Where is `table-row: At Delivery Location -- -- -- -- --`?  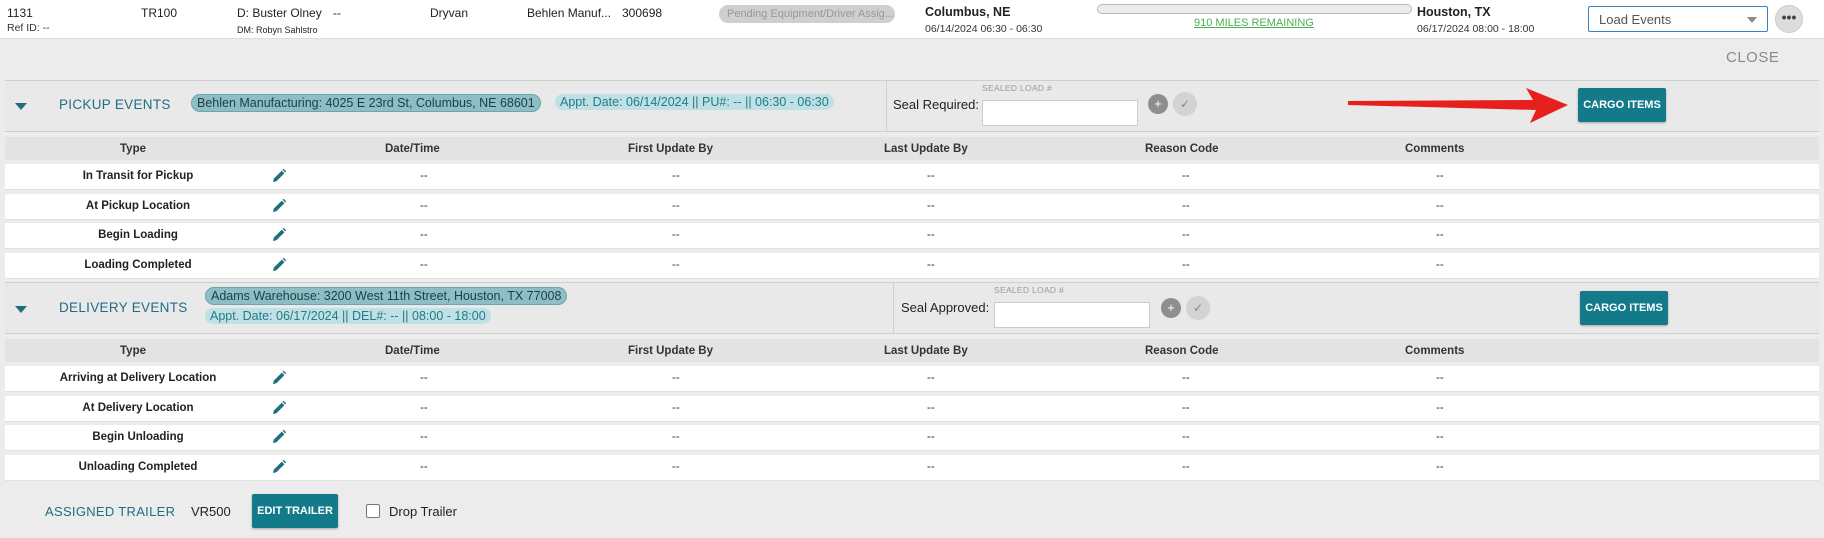 table-row: At Delivery Location -- -- -- -- -- is located at coordinates (912, 408).